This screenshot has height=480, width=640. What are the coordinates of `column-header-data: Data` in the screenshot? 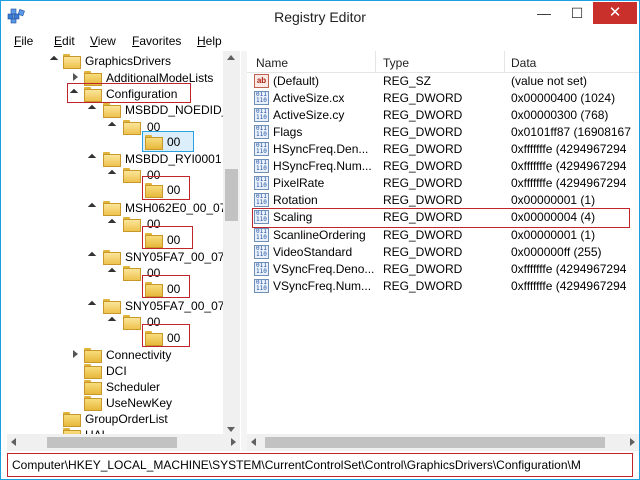 It's located at (523, 63).